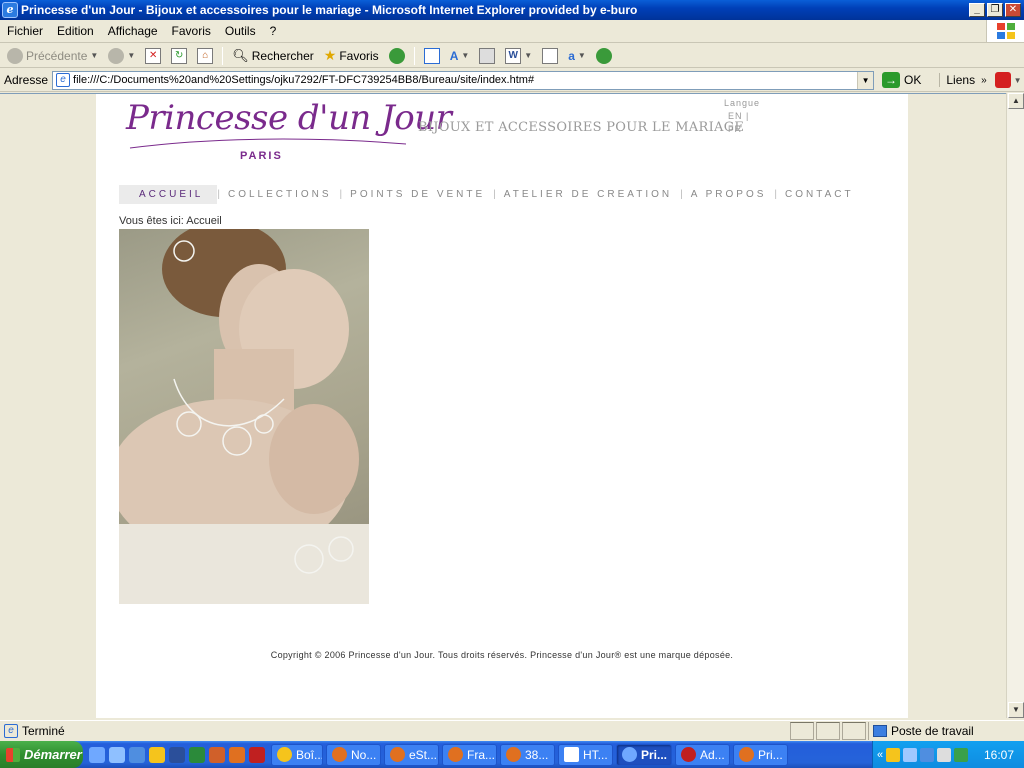 This screenshot has width=1024, height=768. Describe the element at coordinates (75, 31) in the screenshot. I see `menu-edition: Edition` at that location.